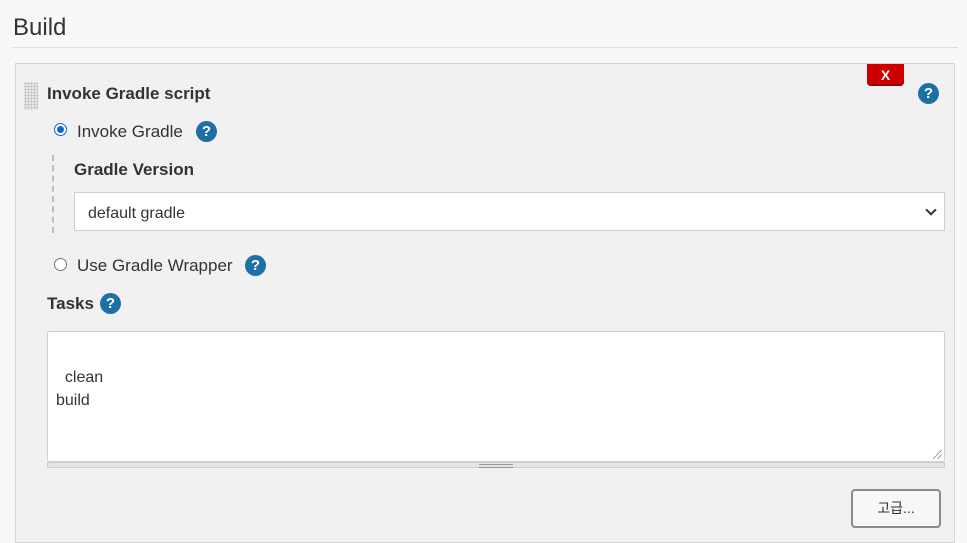 This screenshot has width=967, height=543. I want to click on use-wrapper-radio, so click(60, 264).